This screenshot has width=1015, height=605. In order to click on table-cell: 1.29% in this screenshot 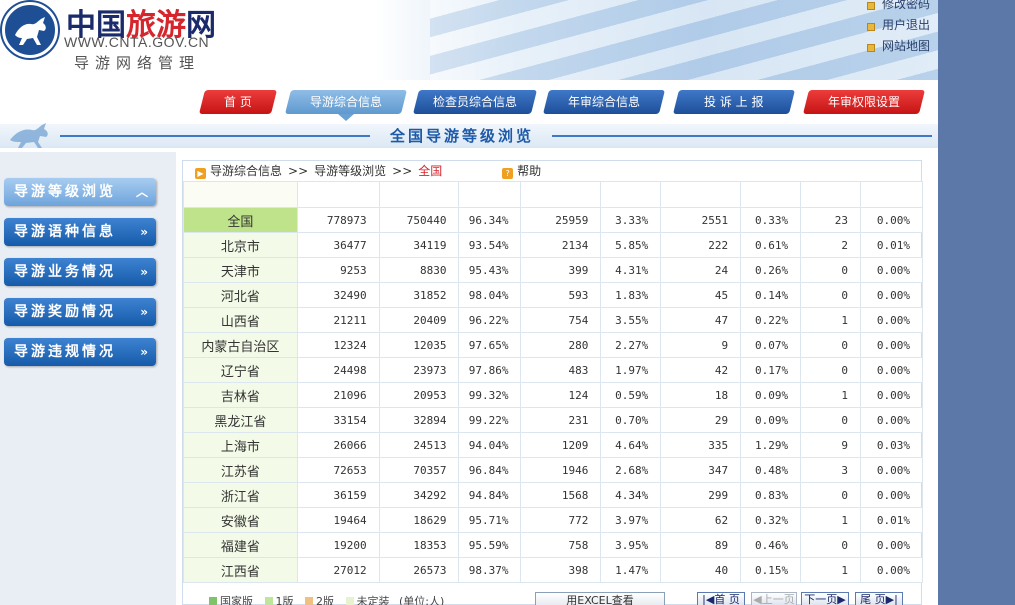, I will do `click(771, 445)`.